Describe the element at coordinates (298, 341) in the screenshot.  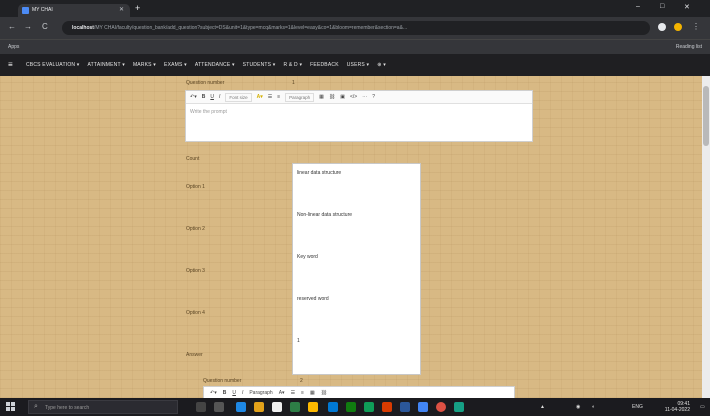
I see `answer-field: 1` at that location.